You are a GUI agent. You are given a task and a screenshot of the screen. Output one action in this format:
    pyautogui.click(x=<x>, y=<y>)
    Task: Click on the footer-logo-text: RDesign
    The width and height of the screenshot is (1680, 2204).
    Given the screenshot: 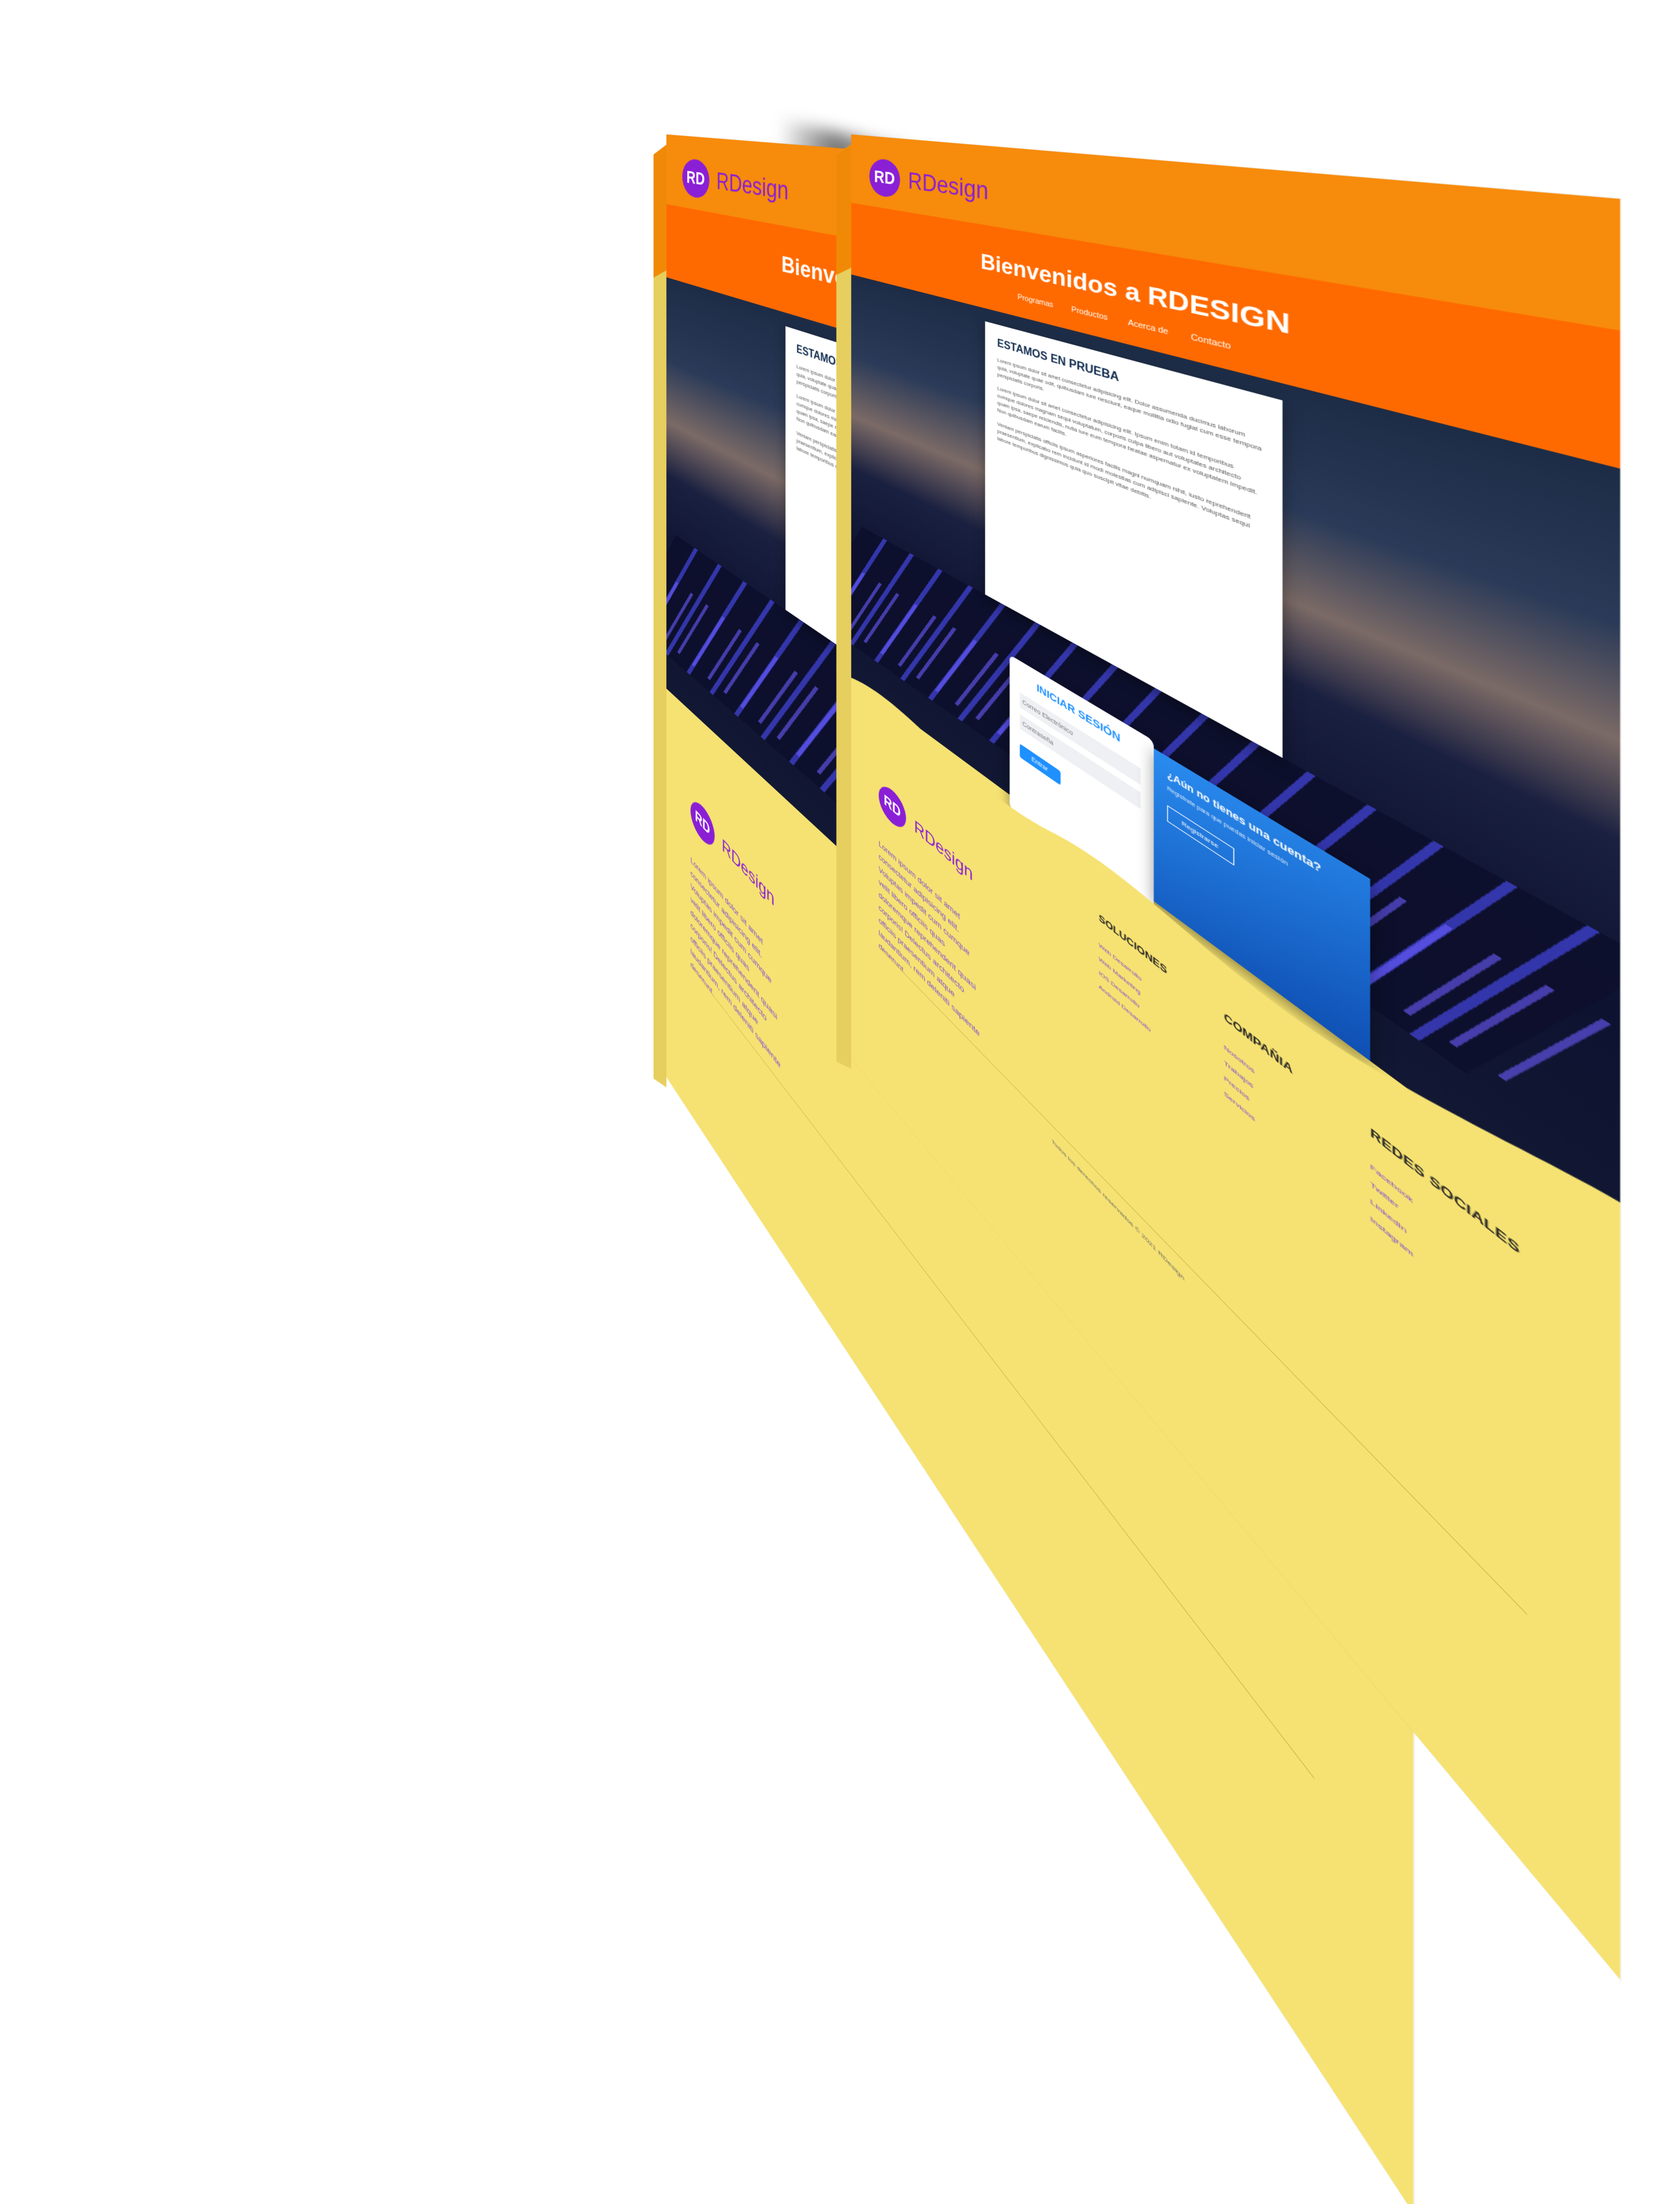 What is the action you would take?
    pyautogui.click(x=944, y=851)
    